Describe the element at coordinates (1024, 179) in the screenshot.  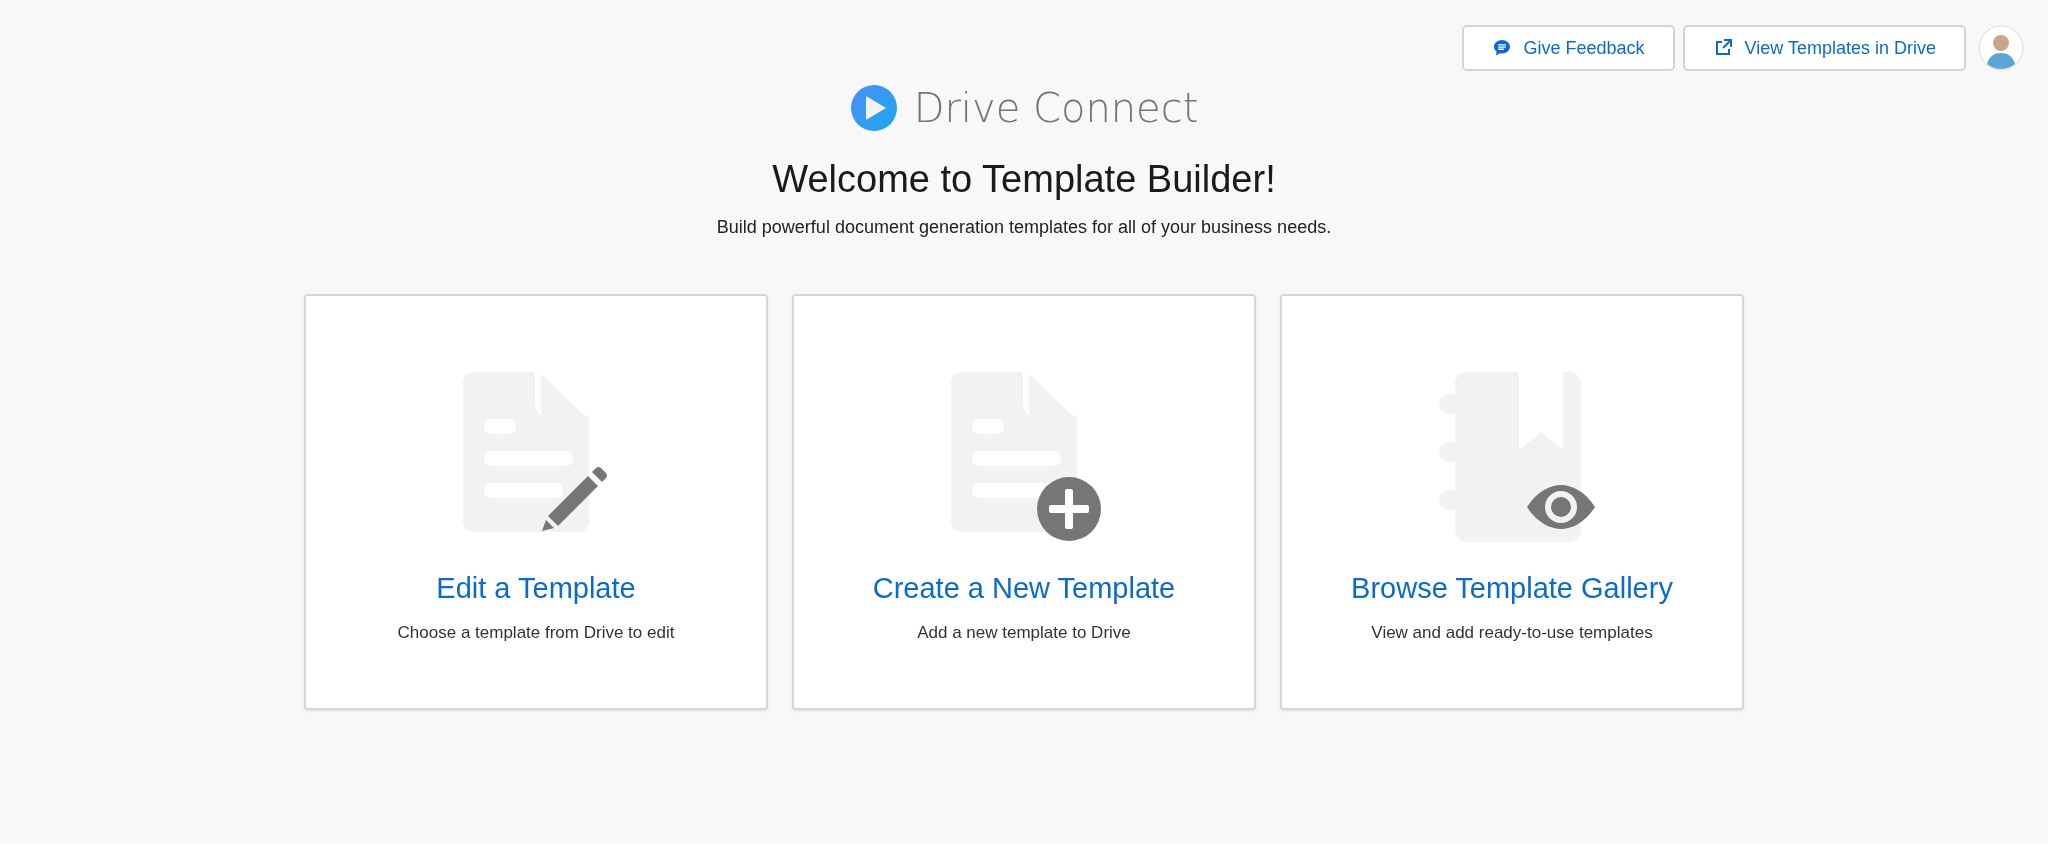
I see `welcome-title: Welcome to Template Builder!` at that location.